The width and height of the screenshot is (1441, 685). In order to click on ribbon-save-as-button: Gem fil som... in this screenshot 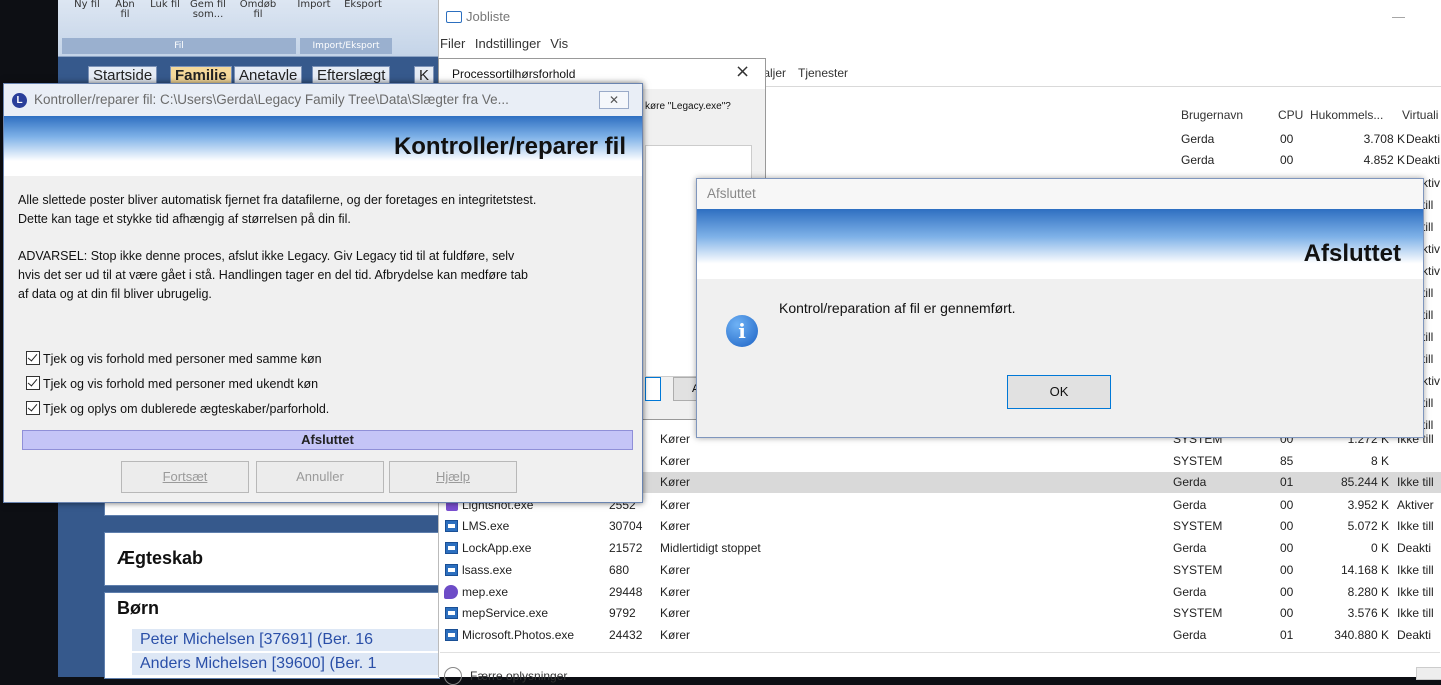, I will do `click(208, 10)`.